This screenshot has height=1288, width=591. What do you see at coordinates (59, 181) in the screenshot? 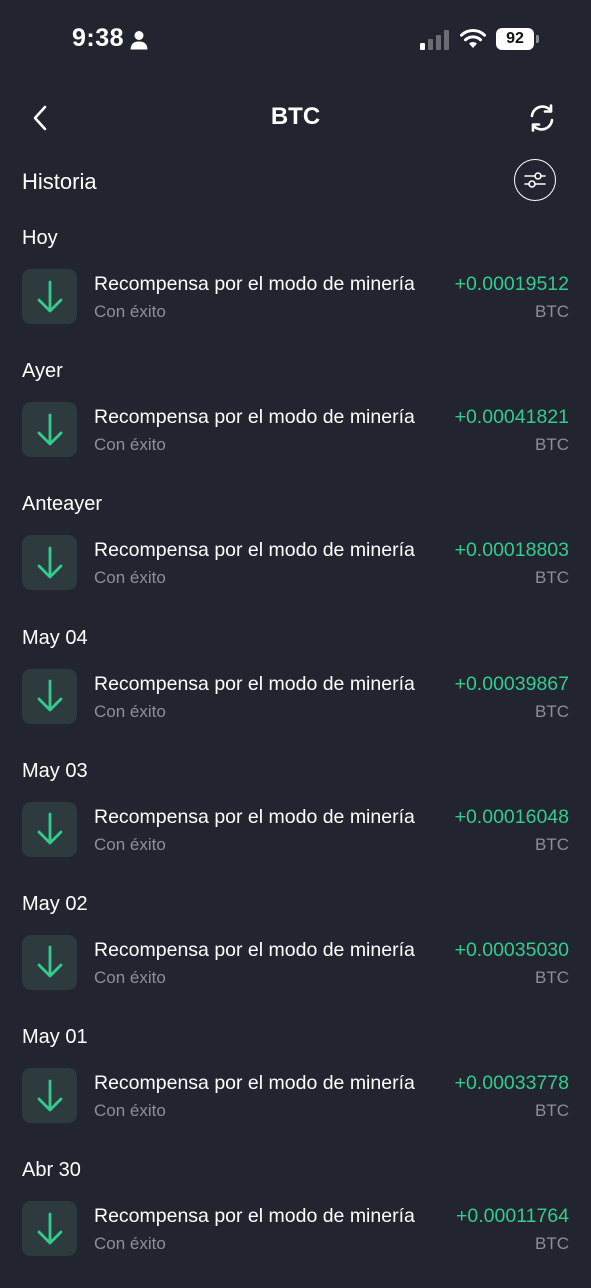
I see `section-title: Historia` at bounding box center [59, 181].